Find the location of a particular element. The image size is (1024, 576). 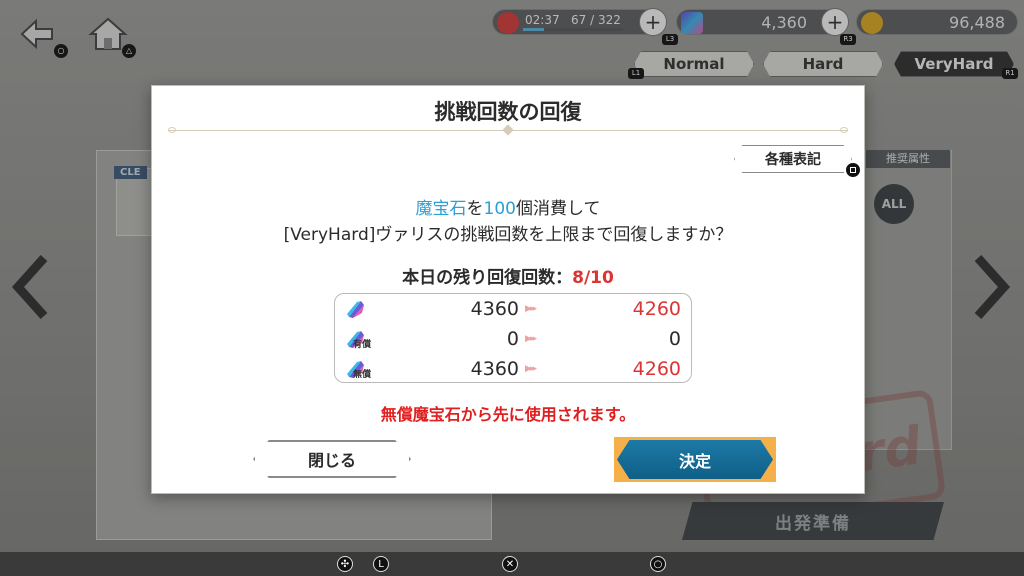

remaining-label: 本日の残り回復回数： is located at coordinates (487, 278).